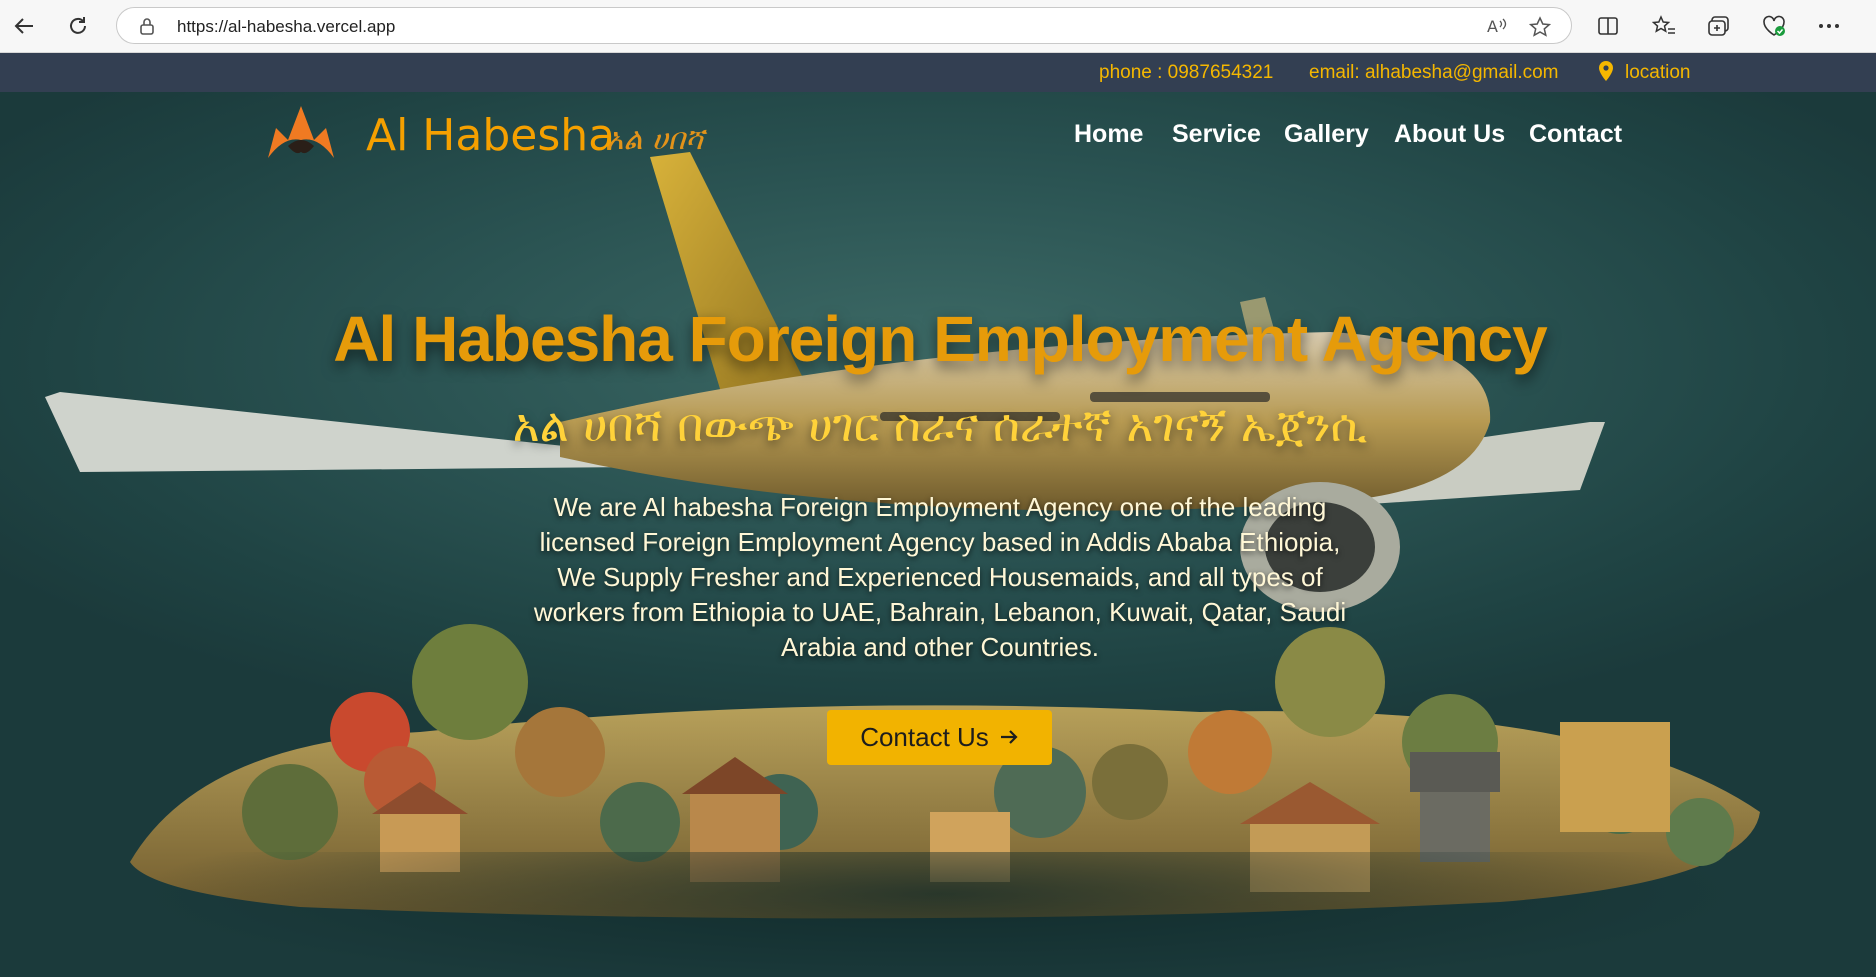 This screenshot has height=977, width=1876. I want to click on arrow-right-icon, so click(1009, 737).